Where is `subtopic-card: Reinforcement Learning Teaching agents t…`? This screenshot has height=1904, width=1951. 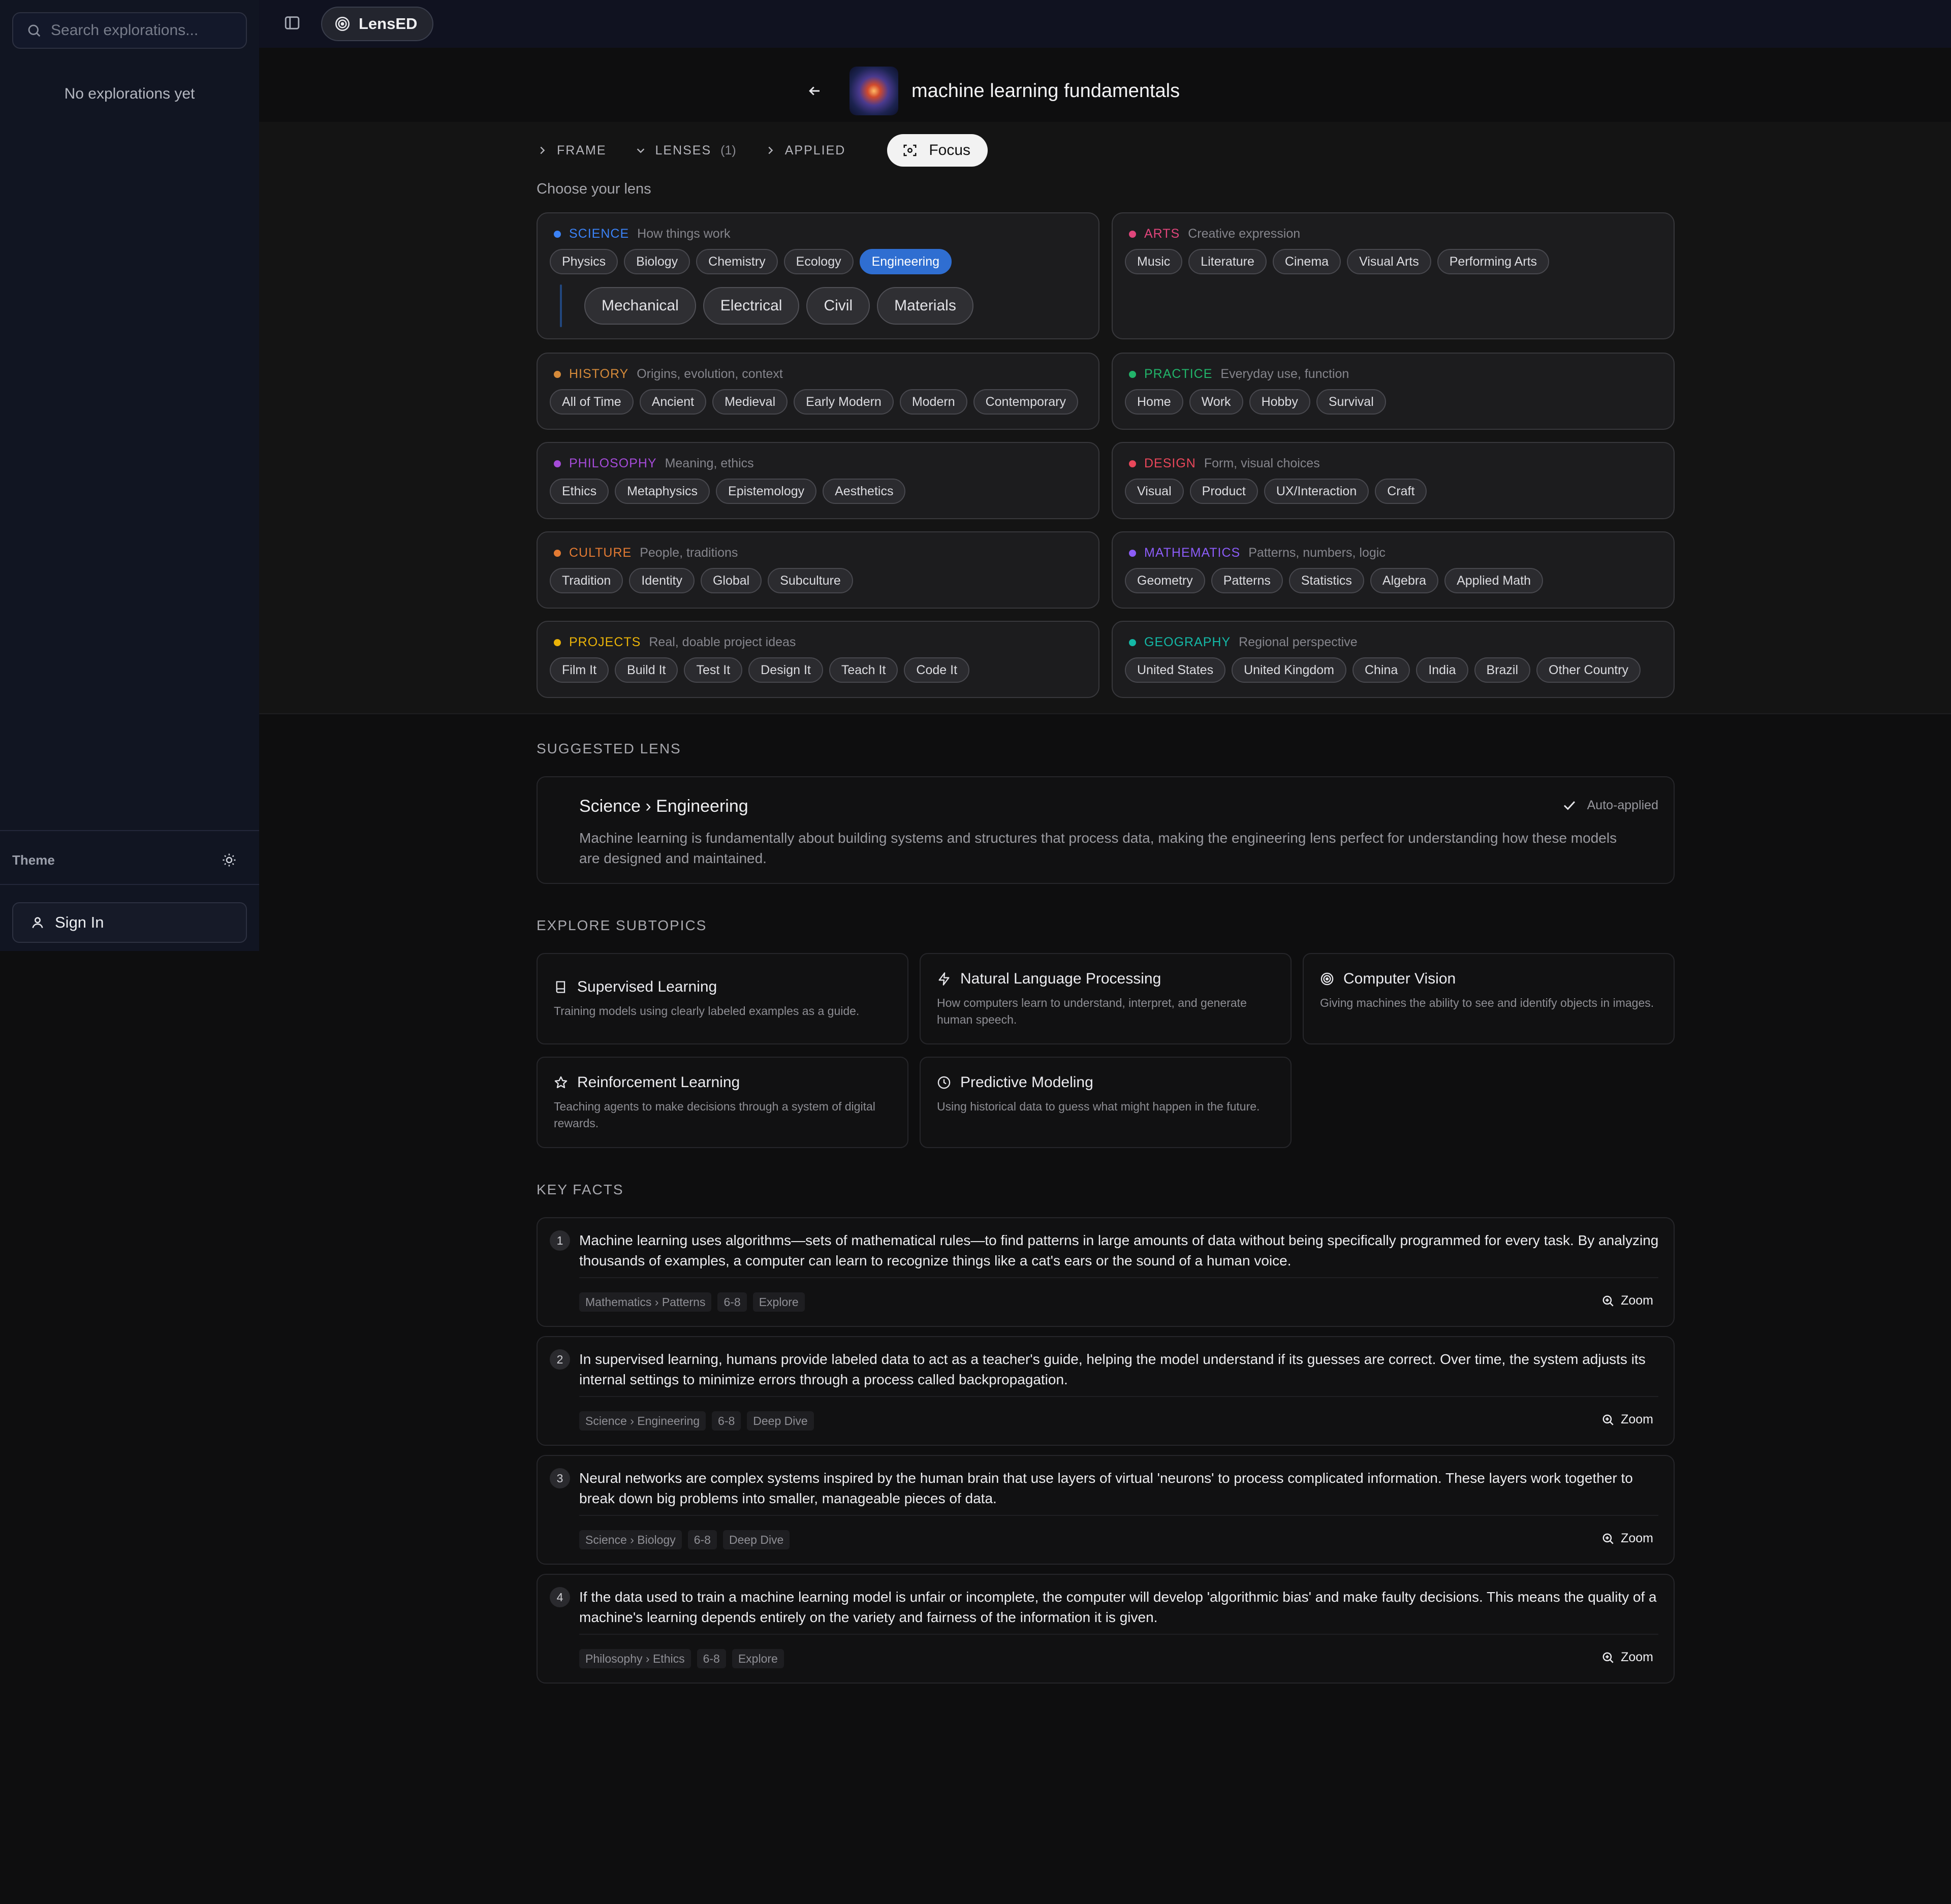 subtopic-card: Reinforcement Learning Teaching agents t… is located at coordinates (722, 1102).